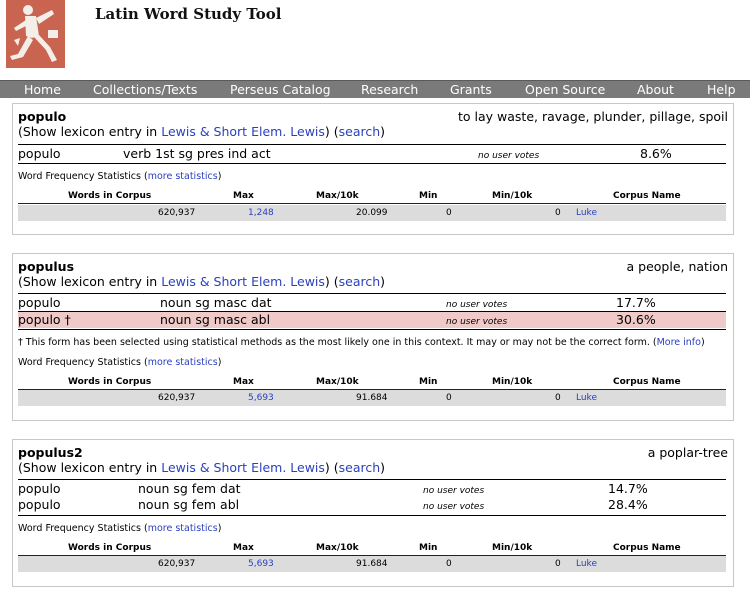  Describe the element at coordinates (35, 34) in the screenshot. I see `perseus-logo` at that location.